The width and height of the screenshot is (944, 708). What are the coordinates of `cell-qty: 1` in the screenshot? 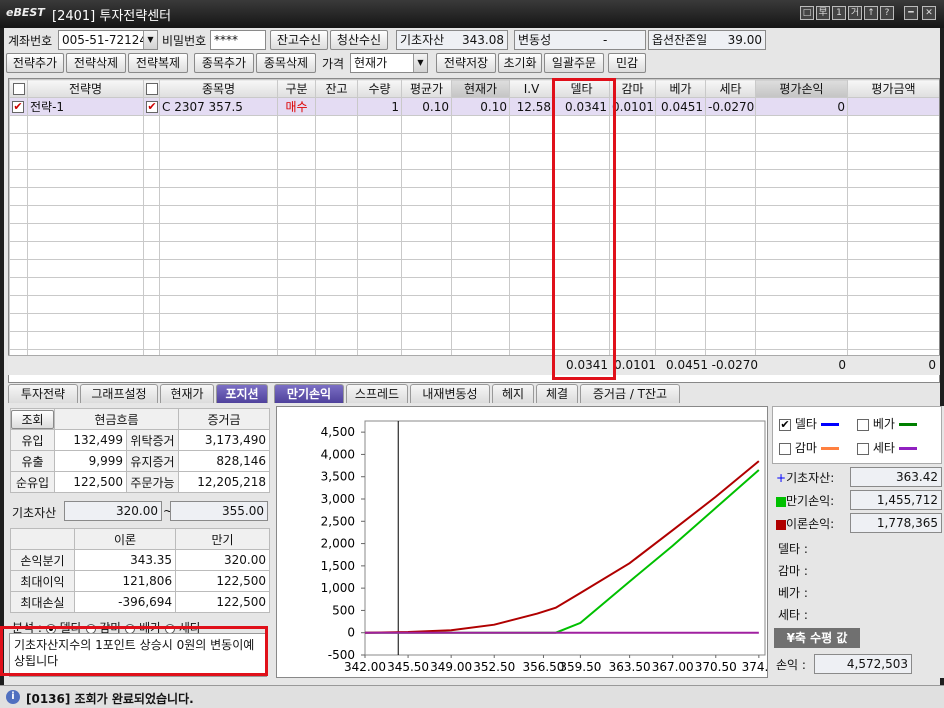 It's located at (379, 106).